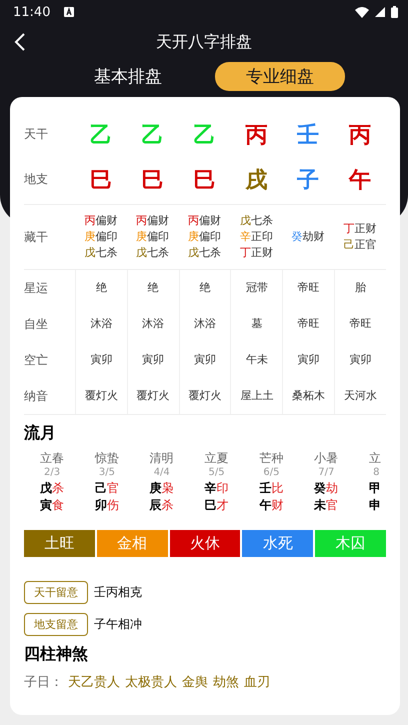  I want to click on table-cell: 午未, so click(256, 360).